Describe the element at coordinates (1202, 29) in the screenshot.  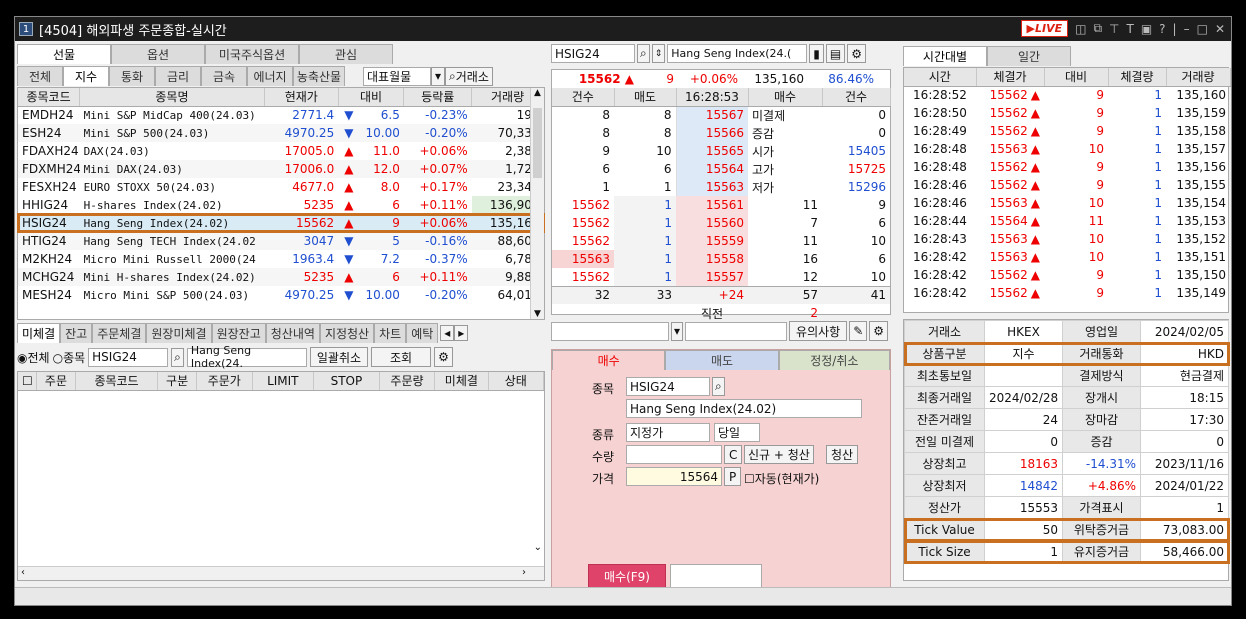
I see `maximize-icon: □` at that location.